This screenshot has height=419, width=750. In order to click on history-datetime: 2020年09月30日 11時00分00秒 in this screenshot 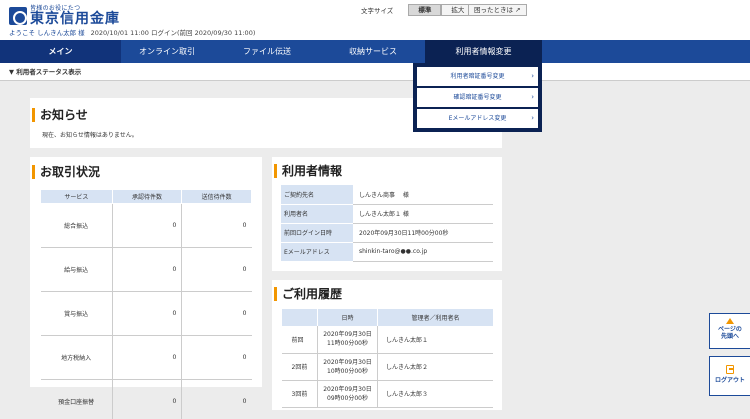, I will do `click(347, 340)`.